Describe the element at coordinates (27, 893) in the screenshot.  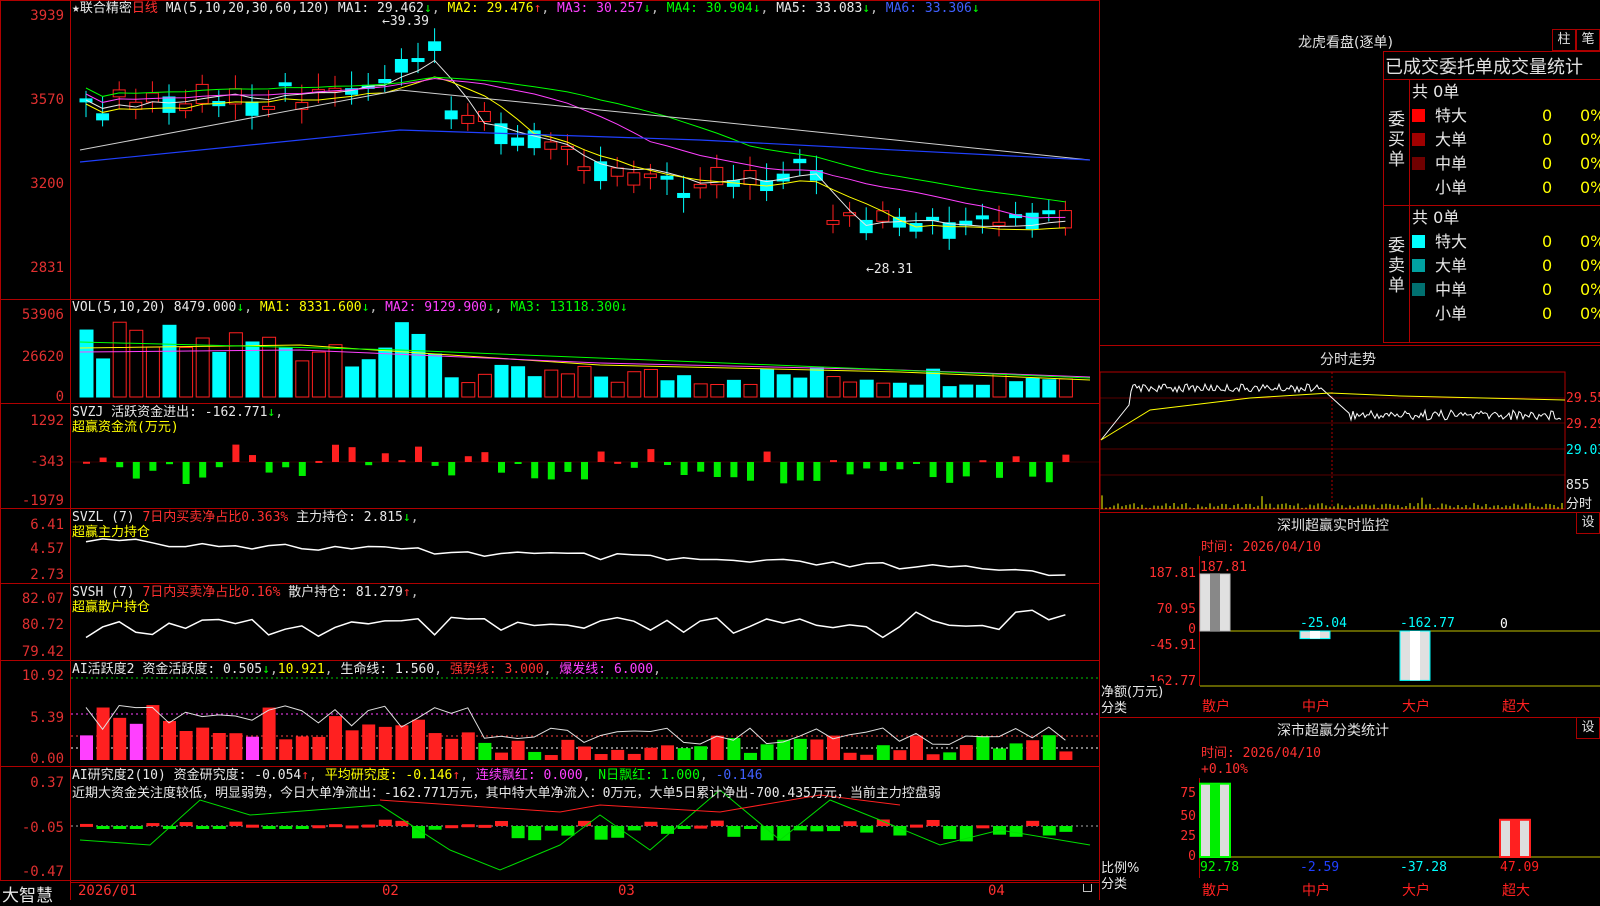
I see `app-logo: 大智慧` at that location.